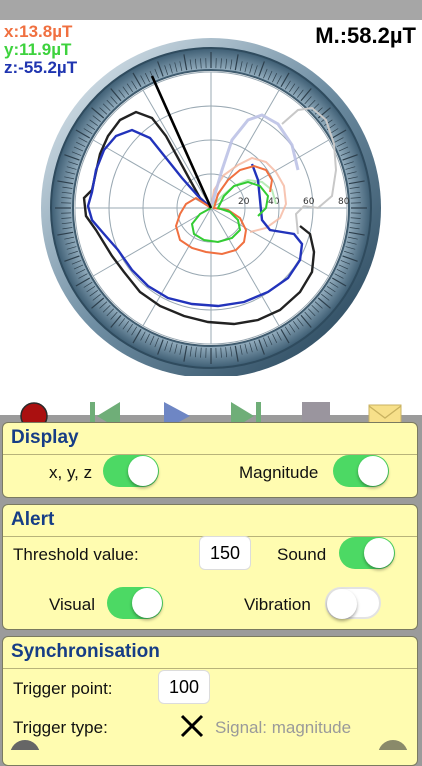 Image resolution: width=422 pixels, height=766 pixels. I want to click on z-readout: z:-55.2µT, so click(40, 67).